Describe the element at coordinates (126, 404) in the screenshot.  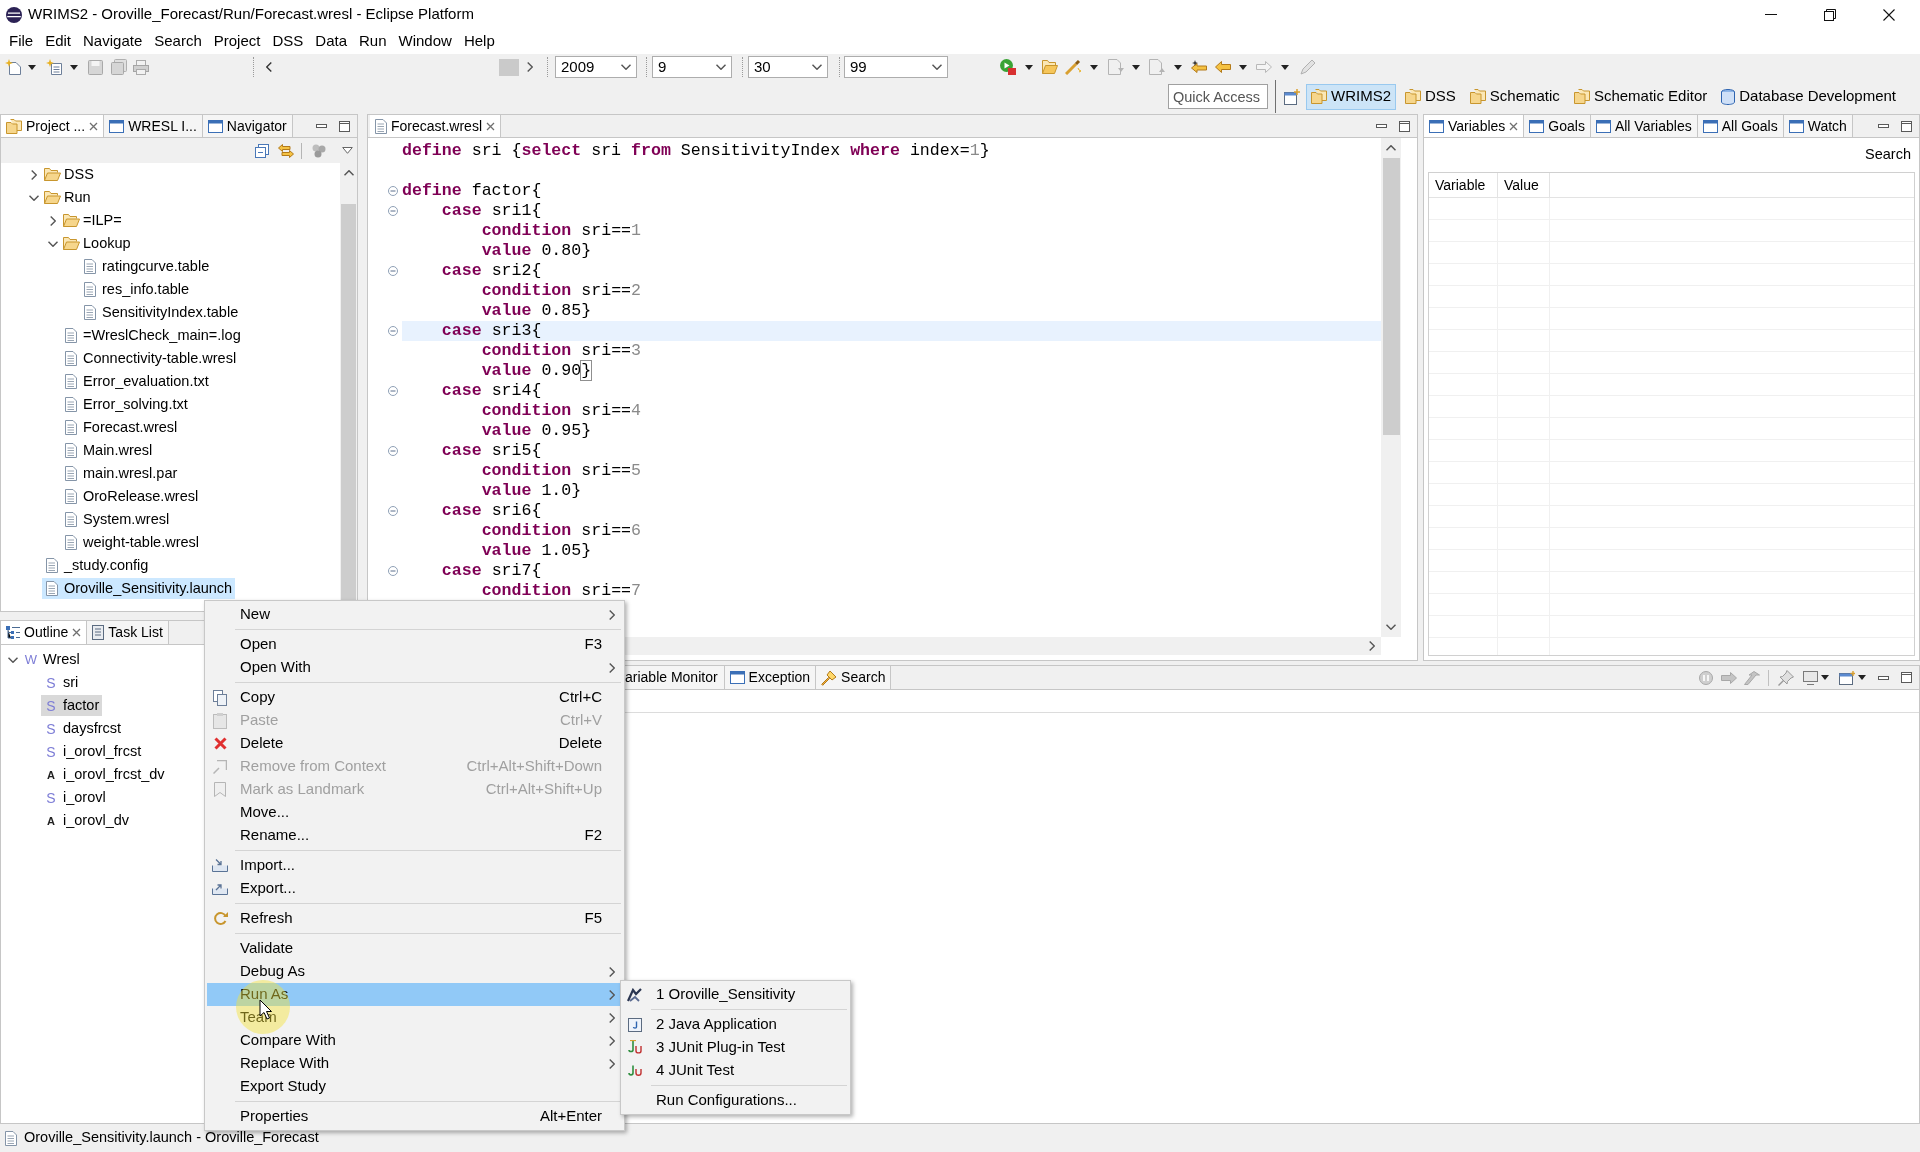
I see `tree-item: Error_solving.txt` at that location.